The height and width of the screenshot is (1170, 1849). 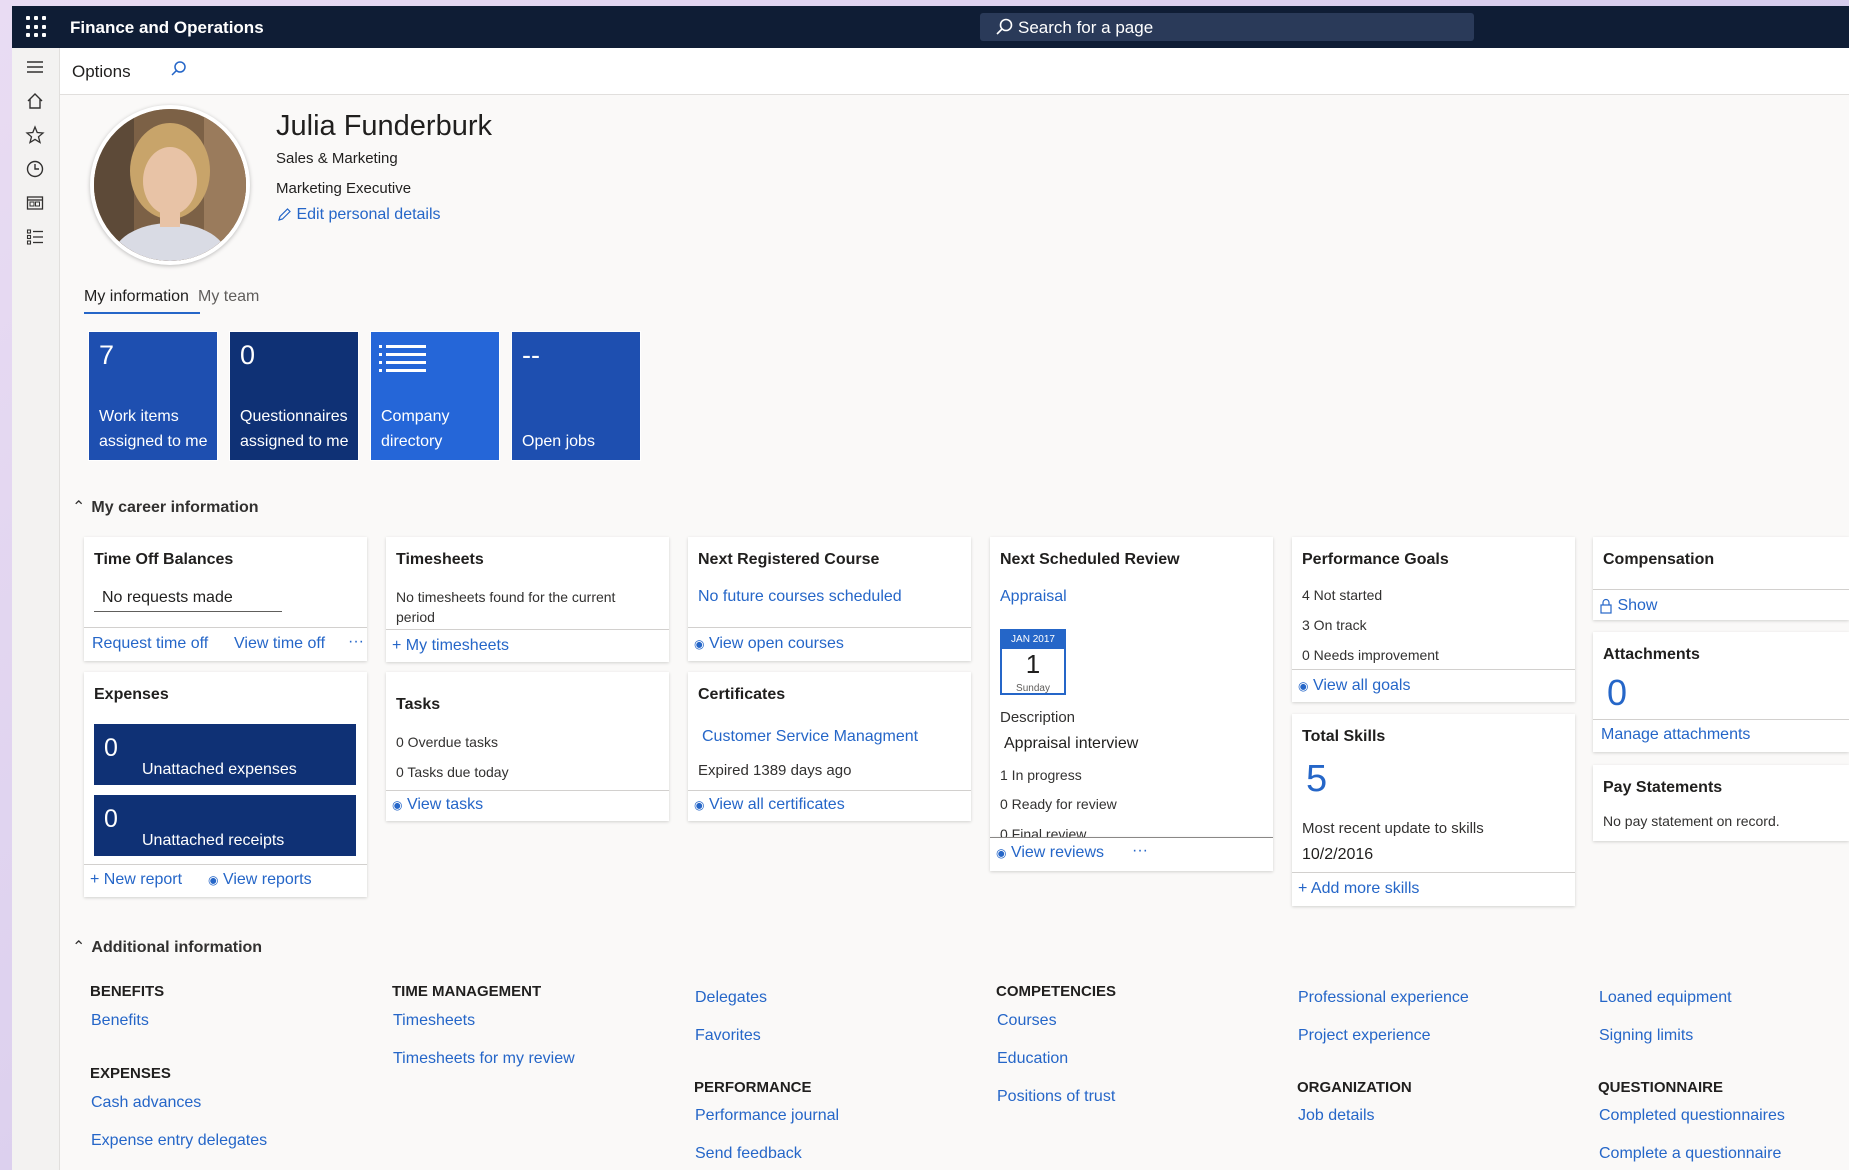 I want to click on view-all-goals-link: ◉ View all goals, so click(x=1354, y=686).